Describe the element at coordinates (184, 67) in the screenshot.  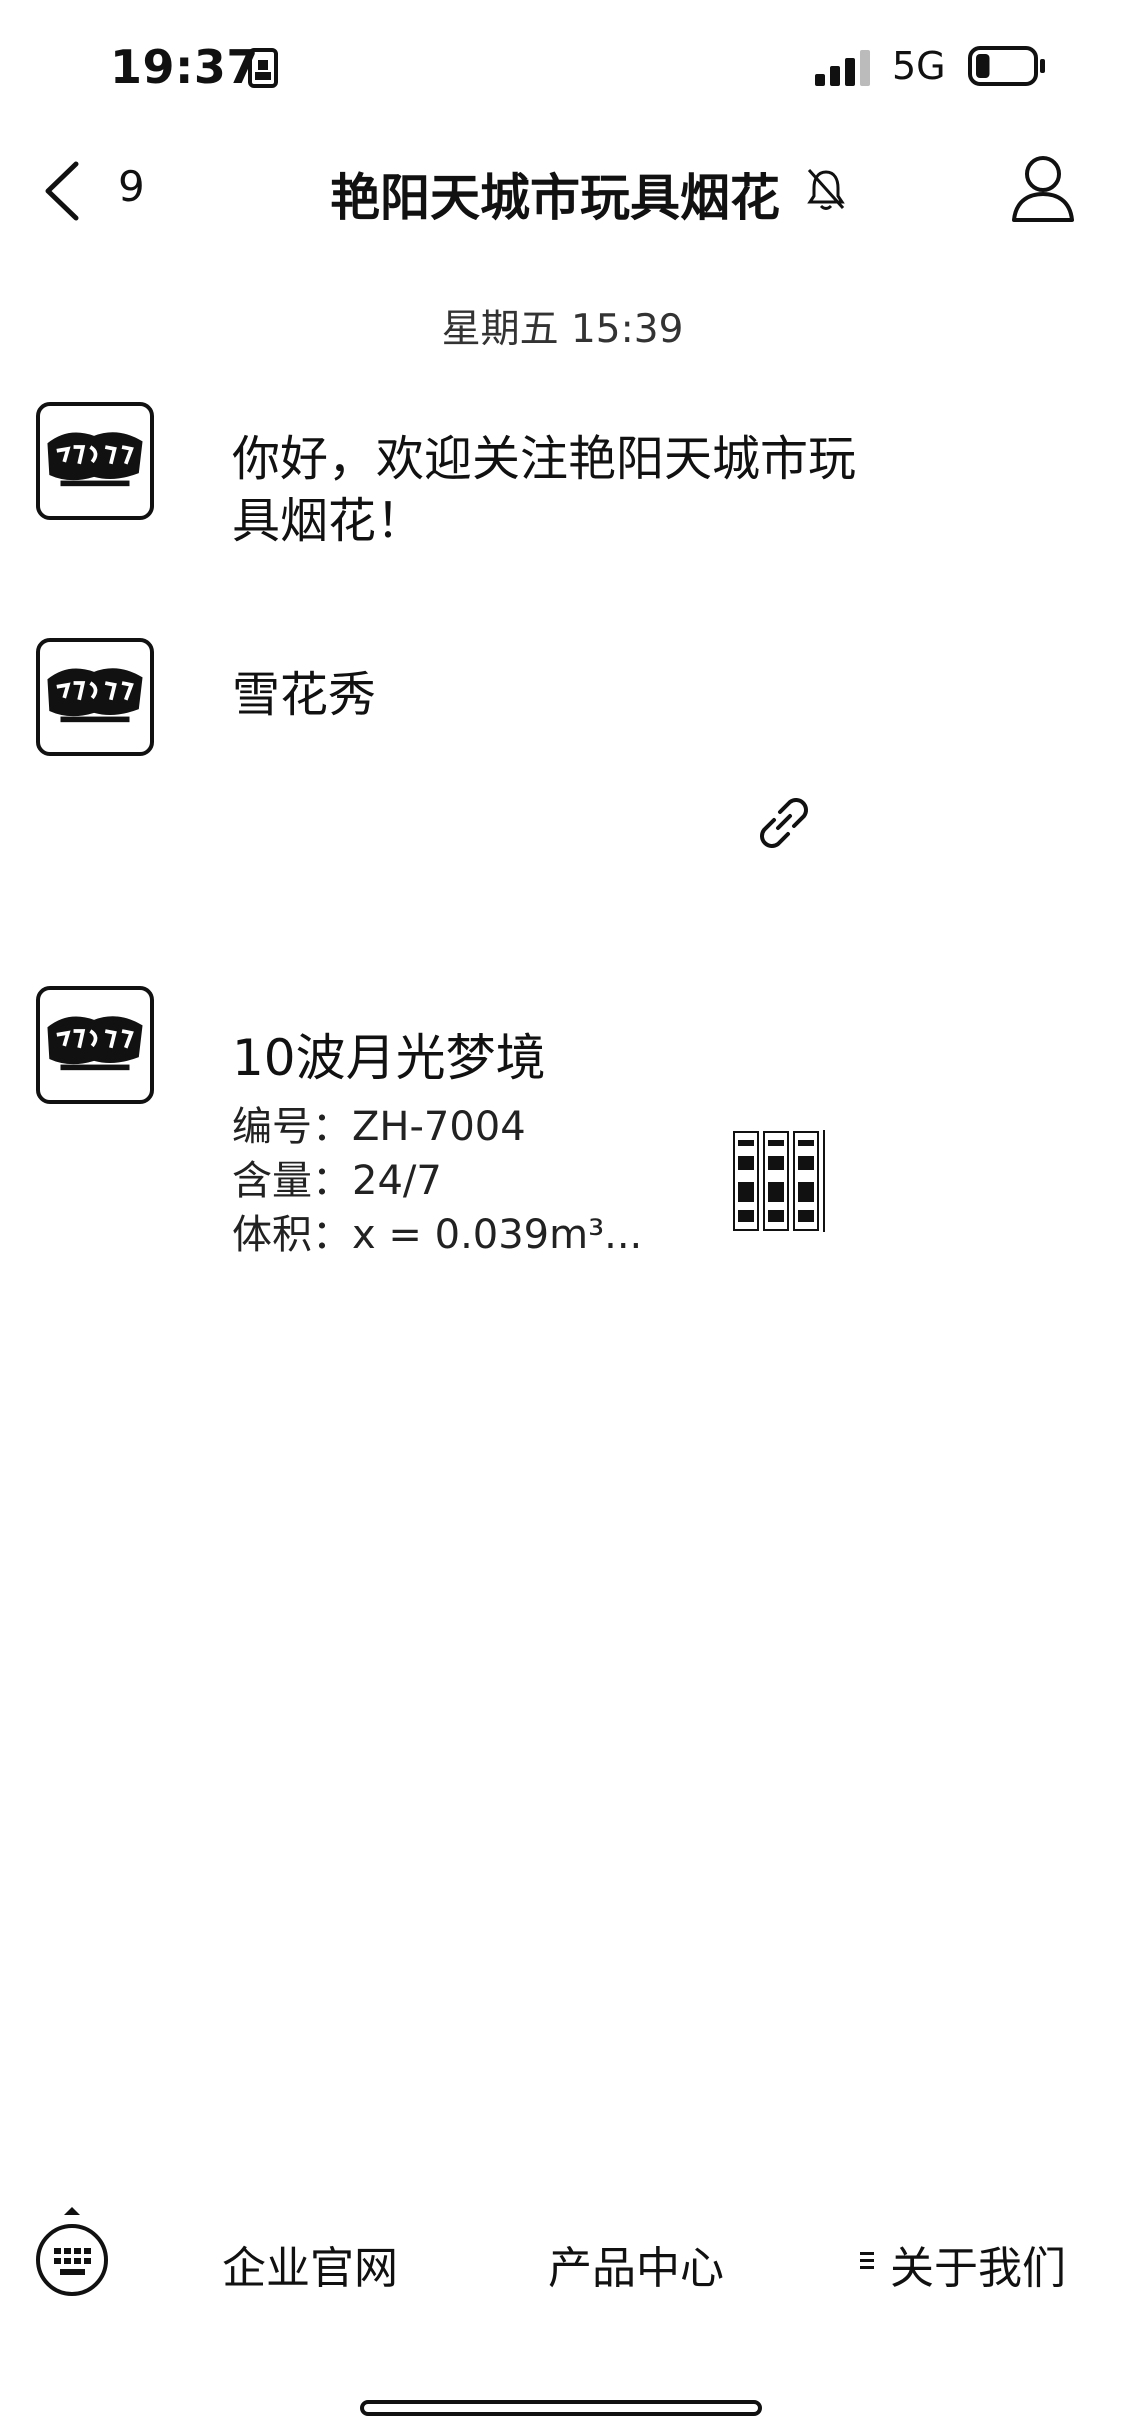
I see `status-time: 19:37` at that location.